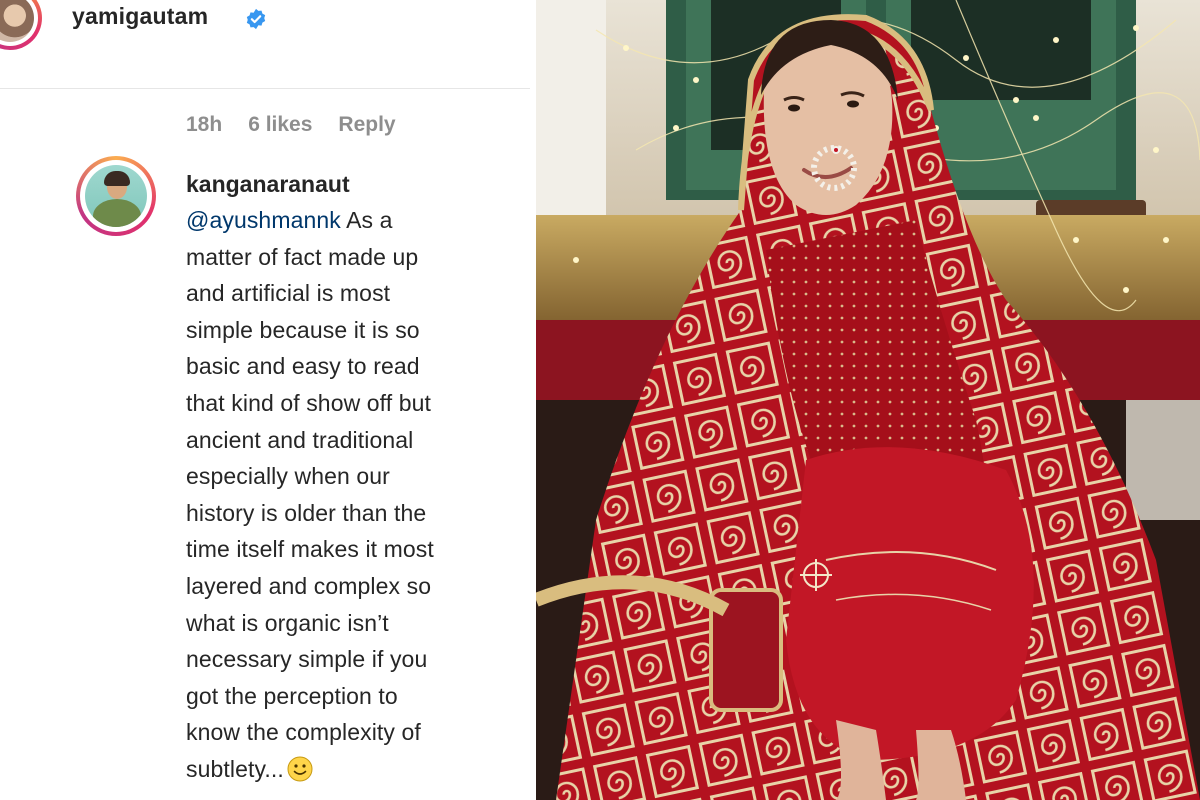 This screenshot has width=1200, height=800. What do you see at coordinates (265, 88) in the screenshot?
I see `header-divider` at bounding box center [265, 88].